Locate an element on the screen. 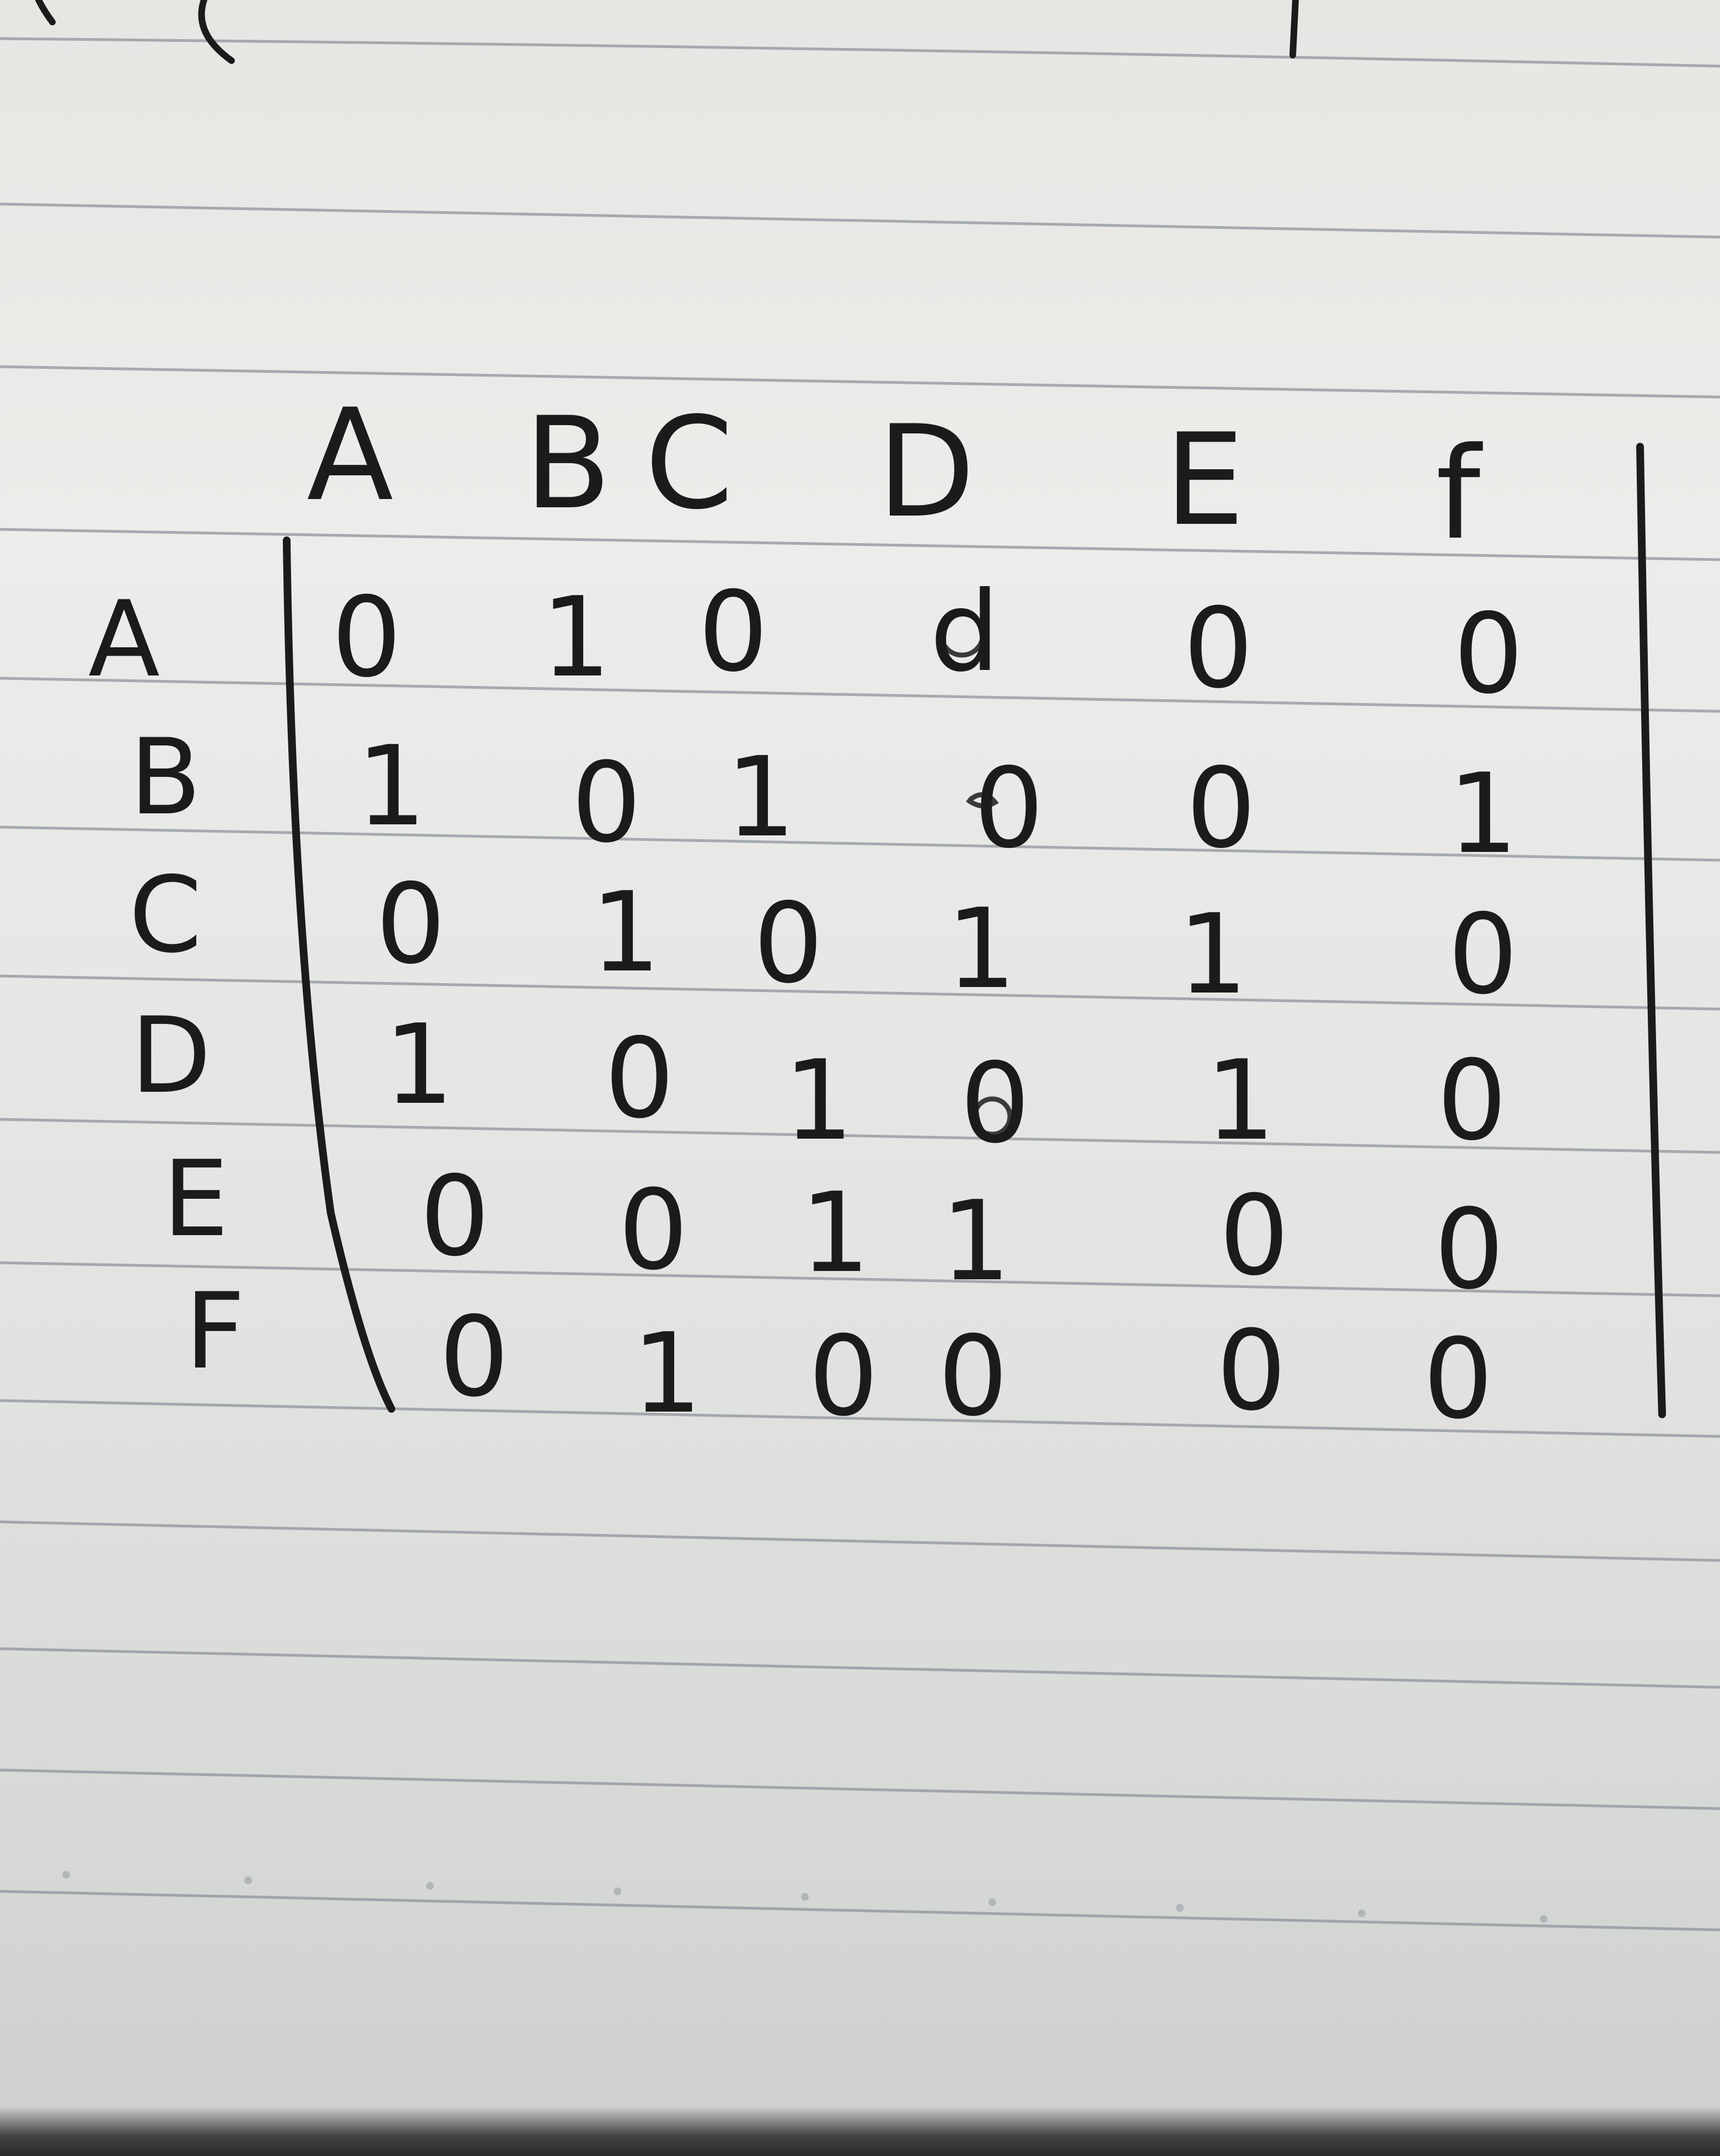 The width and height of the screenshot is (1720, 2156). row-label: D is located at coordinates (171, 1056).